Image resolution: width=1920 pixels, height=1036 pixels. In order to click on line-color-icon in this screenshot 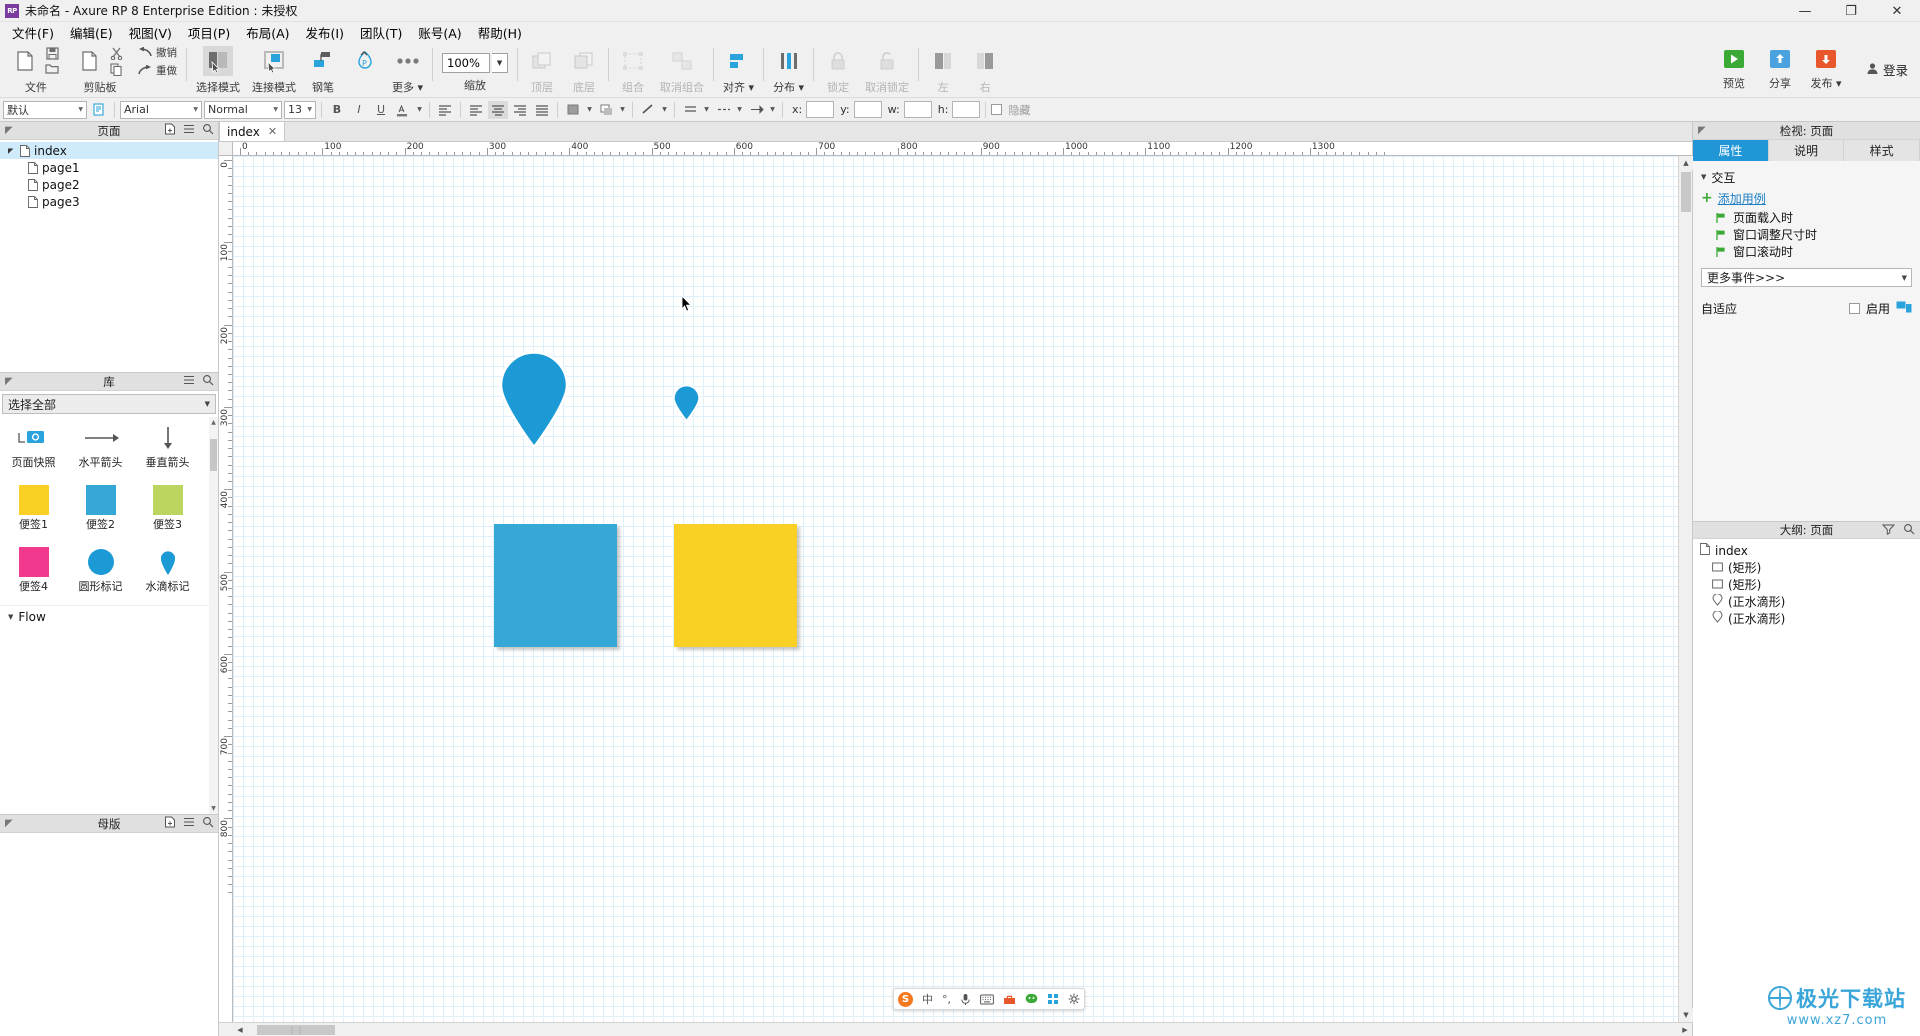, I will do `click(648, 110)`.